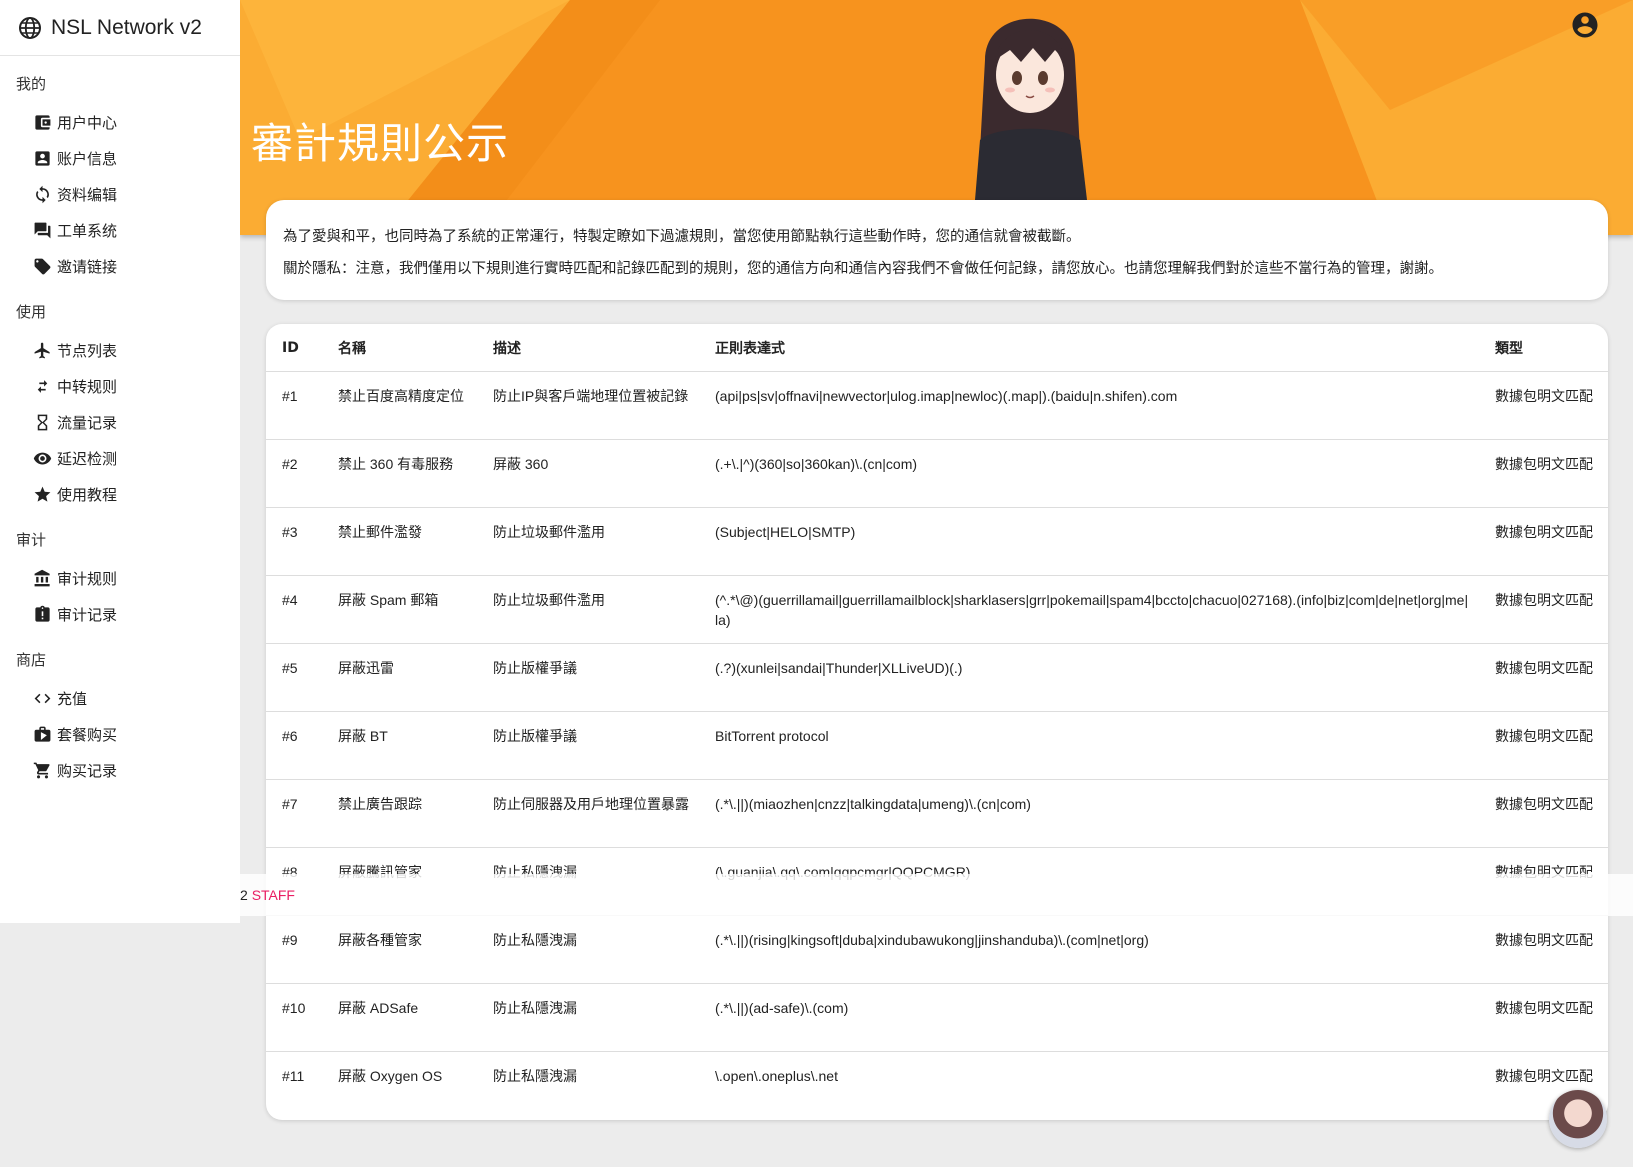  I want to click on sync-icon, so click(42, 194).